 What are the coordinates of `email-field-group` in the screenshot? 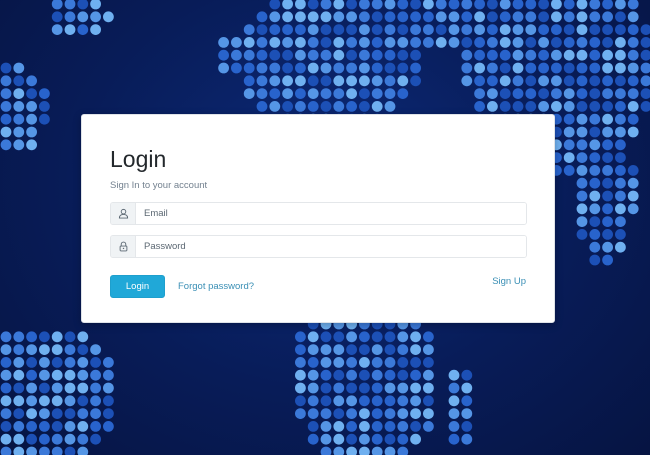 It's located at (318, 213).